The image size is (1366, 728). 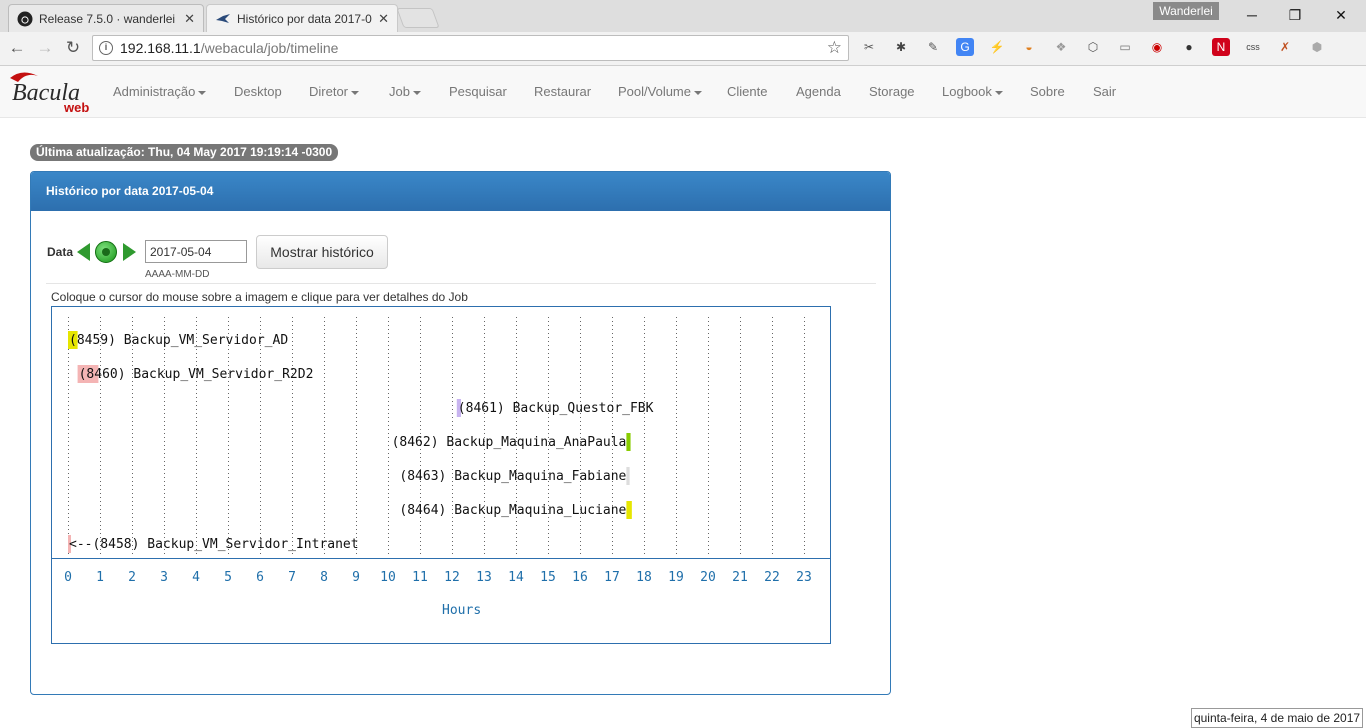 I want to click on x-axis-label: Hours, so click(x=461, y=610).